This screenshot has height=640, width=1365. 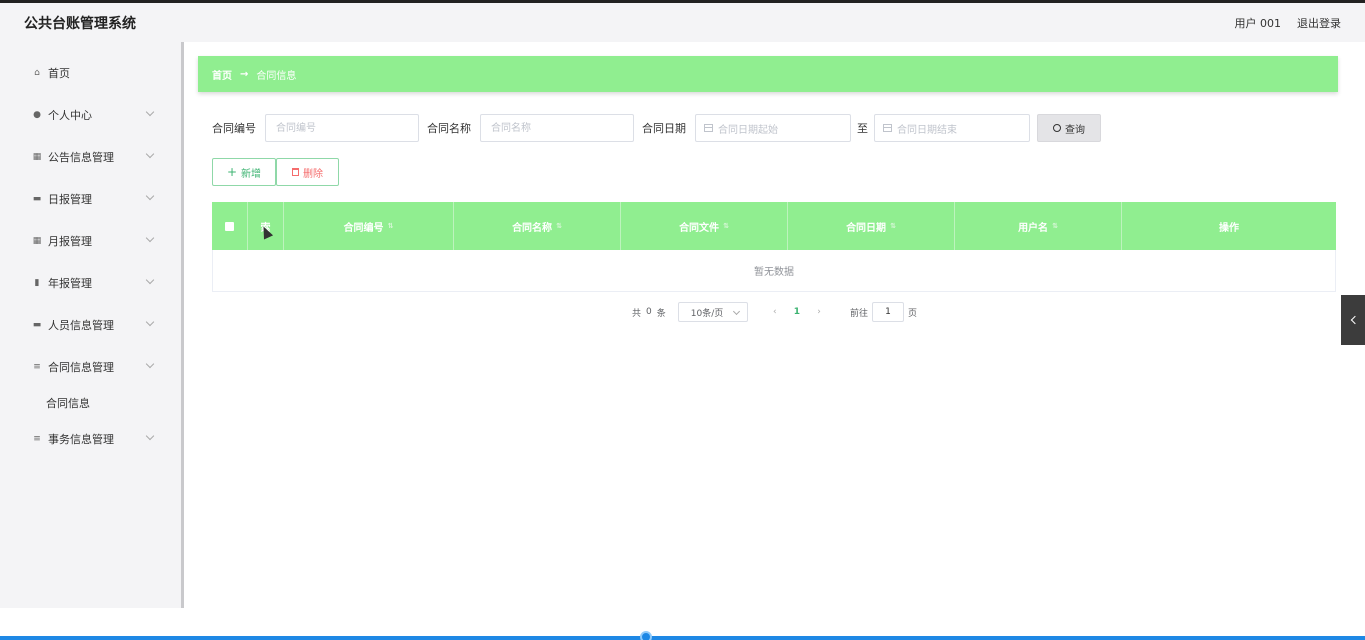 I want to click on sidebar-item-label: 月报管理, so click(x=70, y=241).